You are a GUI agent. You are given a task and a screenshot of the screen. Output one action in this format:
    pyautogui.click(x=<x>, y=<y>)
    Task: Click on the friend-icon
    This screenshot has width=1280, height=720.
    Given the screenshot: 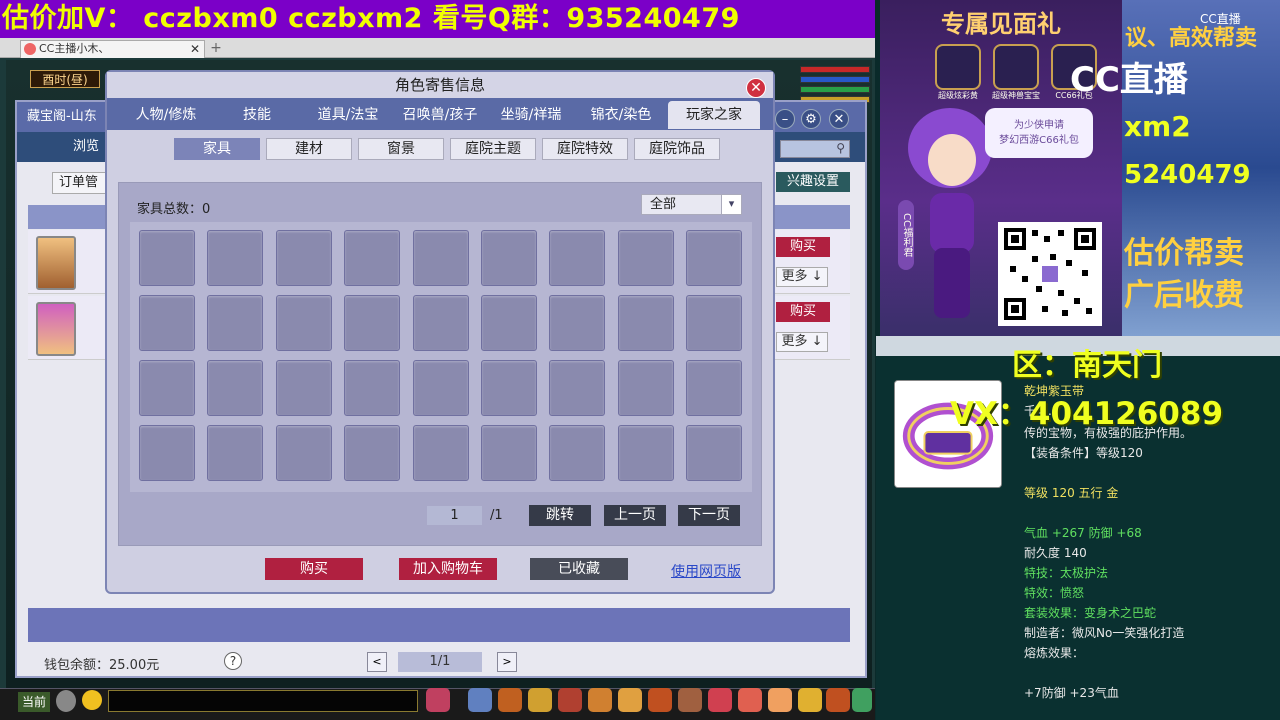 What is the action you would take?
    pyautogui.click(x=630, y=700)
    